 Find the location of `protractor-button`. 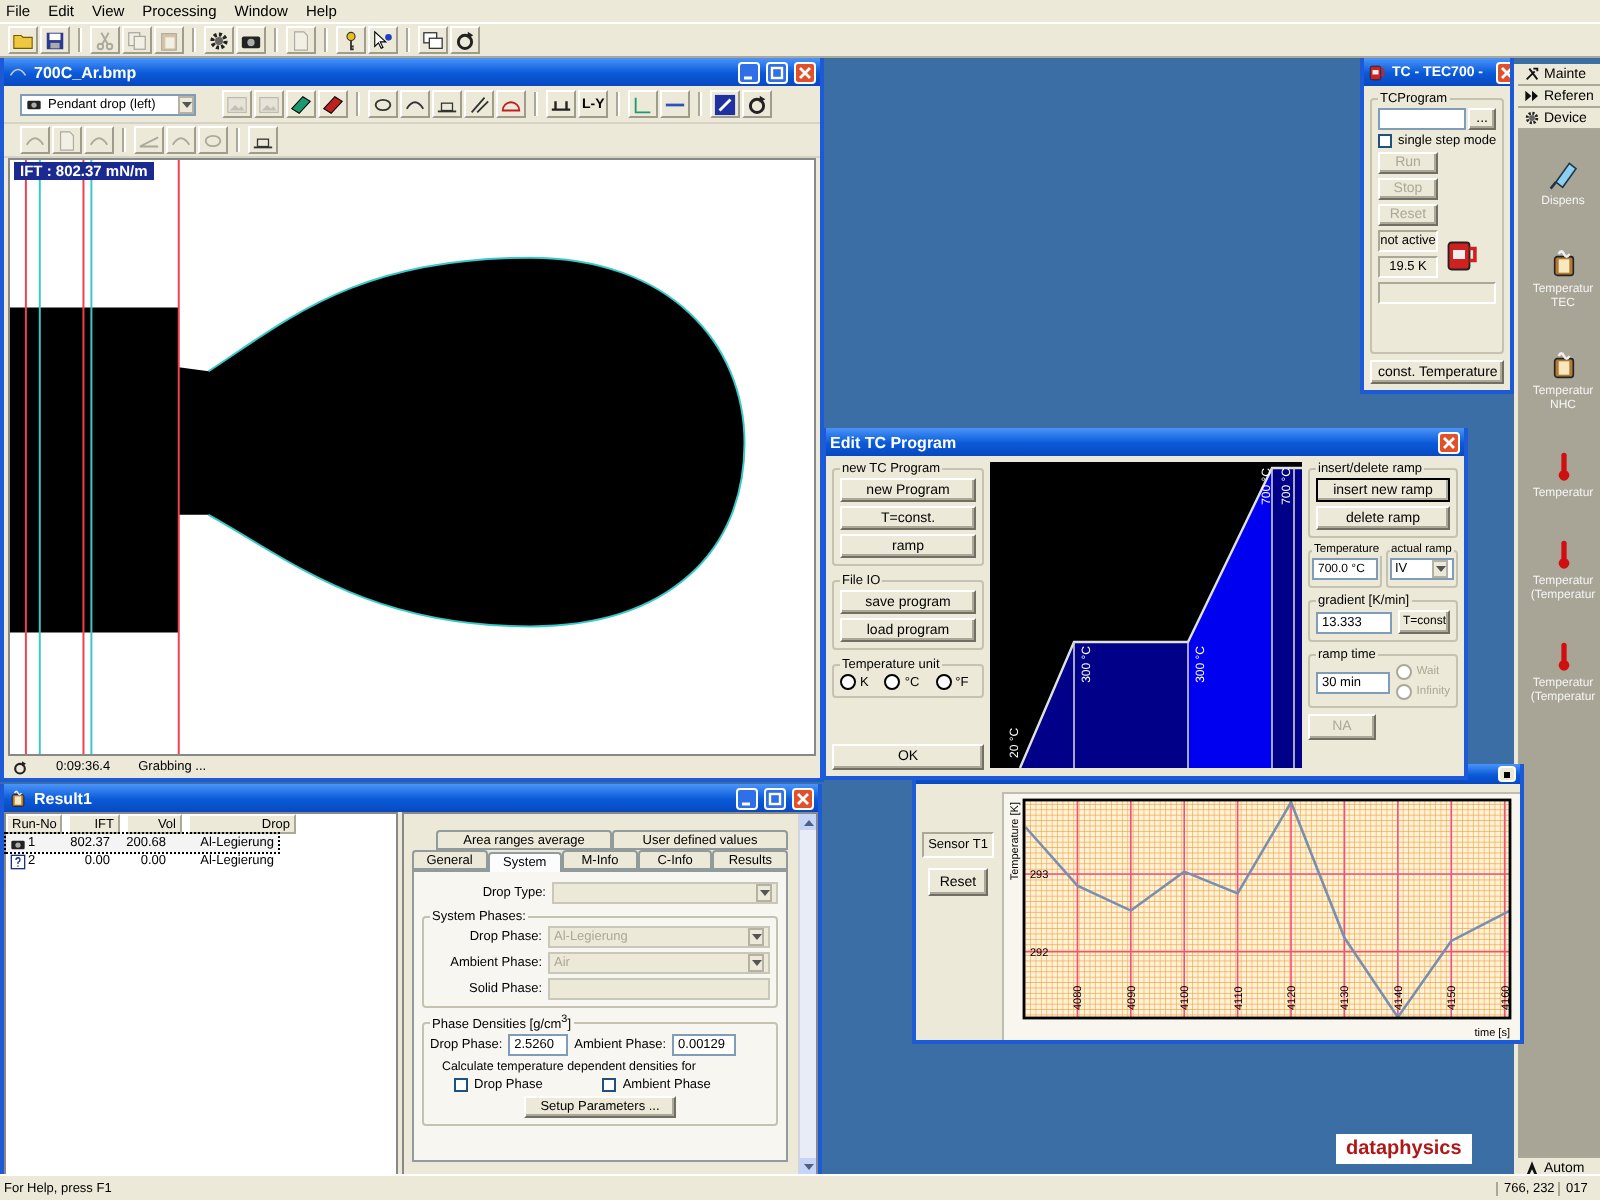

protractor-button is located at coordinates (511, 104).